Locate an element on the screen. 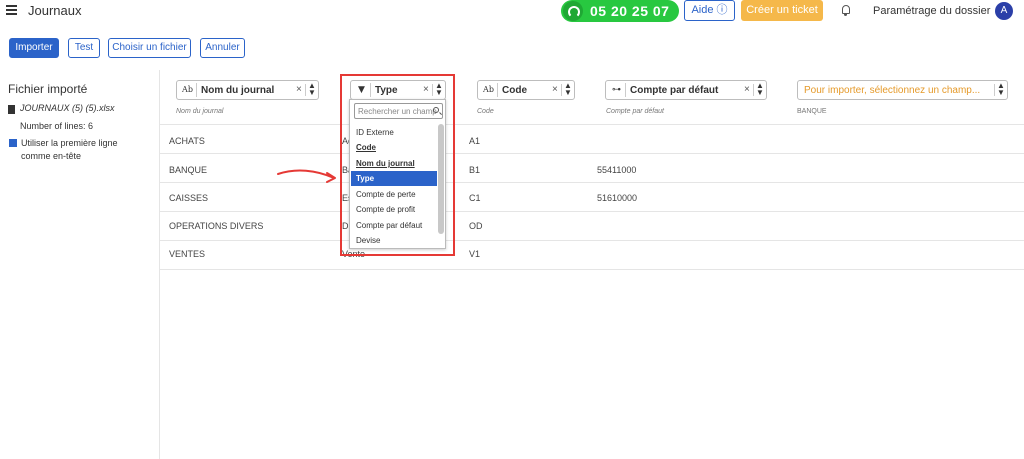 The image size is (1024, 459). table-row: VENTES Vente V1 is located at coordinates (592, 255).